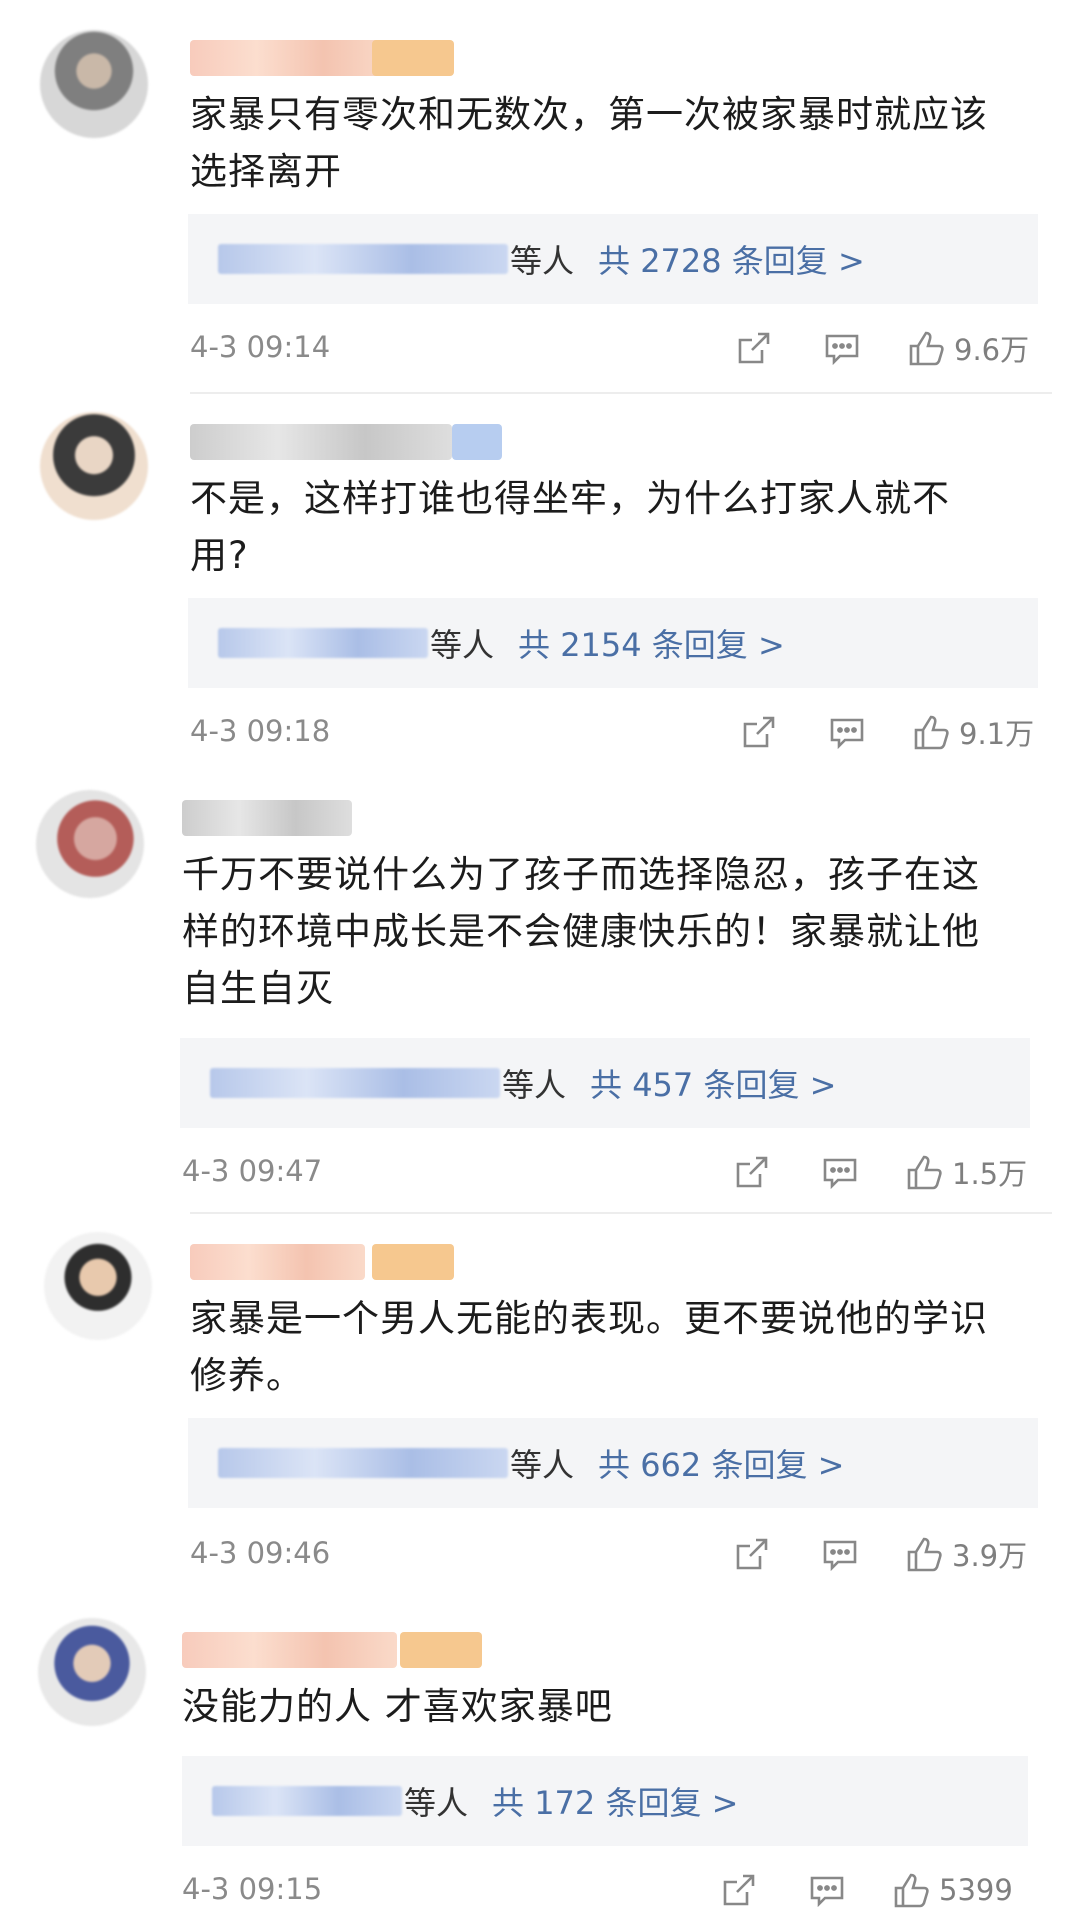 This screenshot has height=1932, width=1080. I want to click on comment-actions: 9.6万, so click(859, 348).